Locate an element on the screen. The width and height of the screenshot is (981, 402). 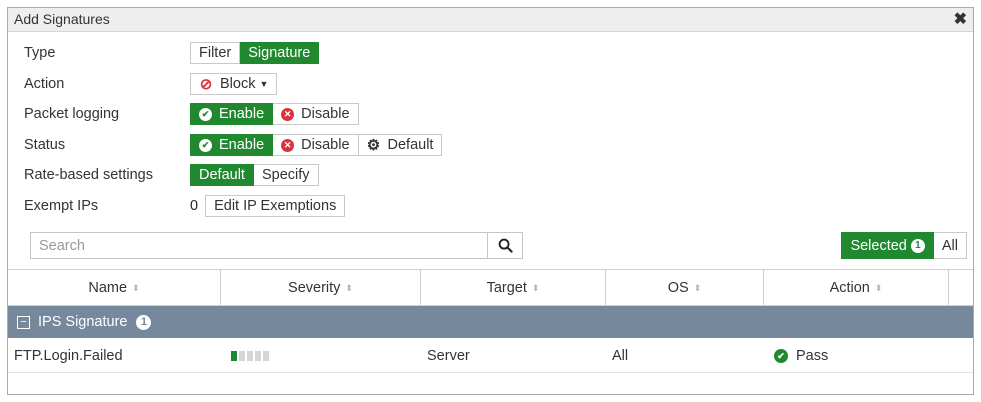
status-disable-button: ✕ Disable is located at coordinates (316, 145).